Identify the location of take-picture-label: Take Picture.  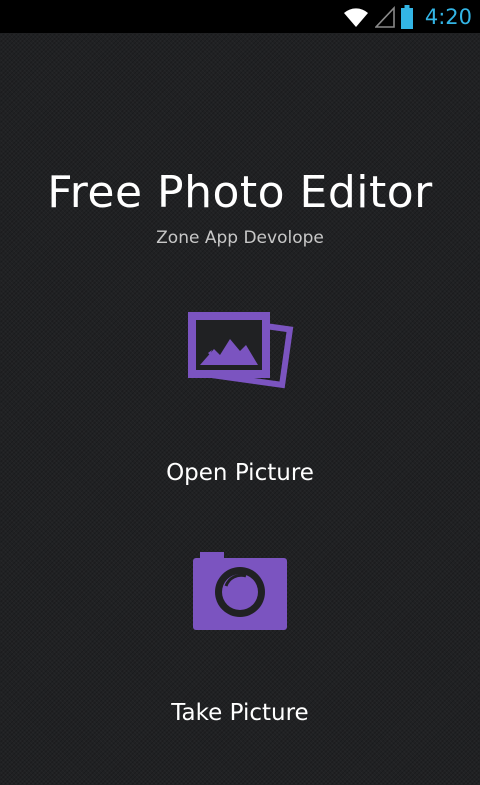
(240, 713).